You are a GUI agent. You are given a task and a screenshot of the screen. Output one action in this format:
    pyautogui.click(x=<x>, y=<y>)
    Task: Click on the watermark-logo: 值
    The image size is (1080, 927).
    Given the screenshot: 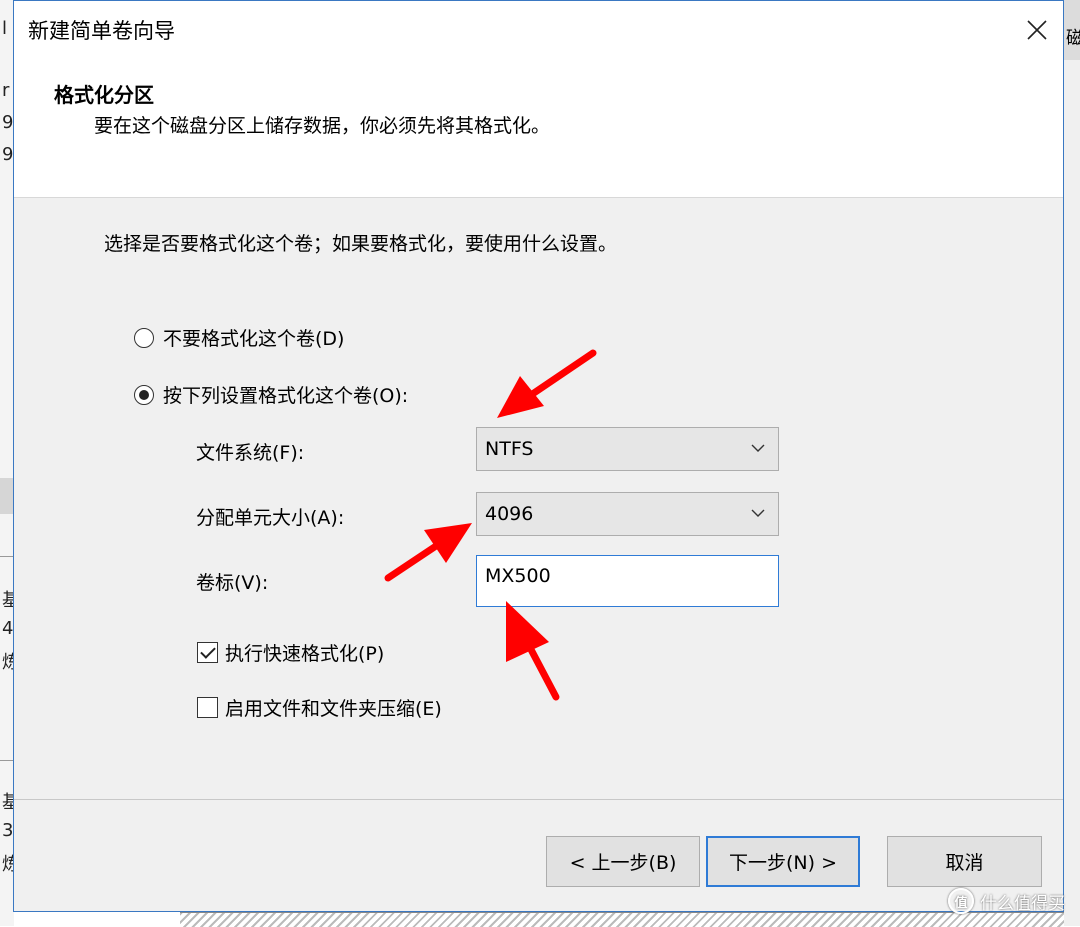 What is the action you would take?
    pyautogui.click(x=961, y=901)
    